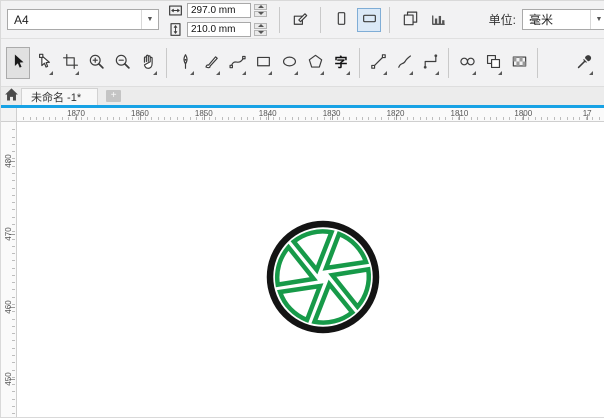 The width and height of the screenshot is (604, 418). I want to click on page-edit-button, so click(300, 20).